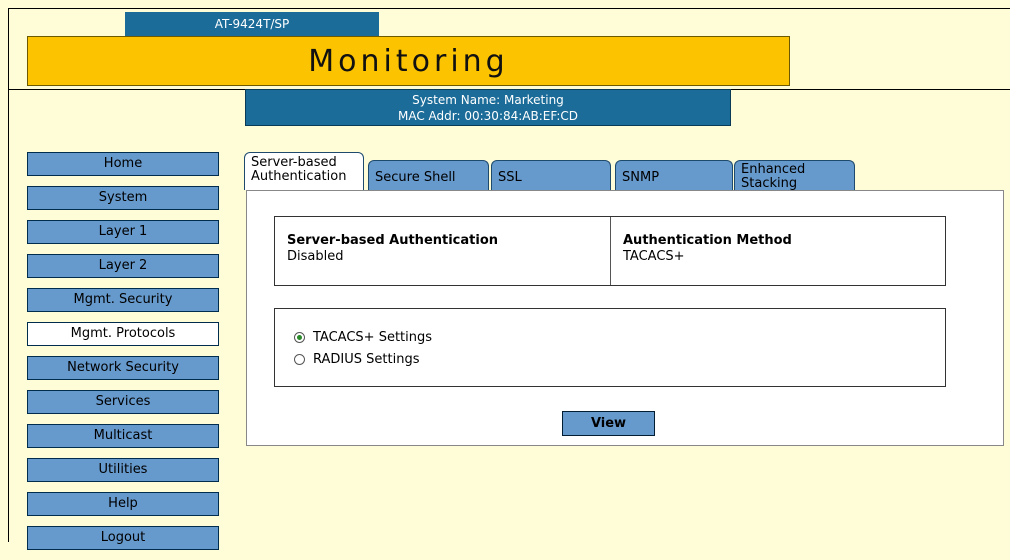 Image resolution: width=1010 pixels, height=560 pixels. I want to click on tab-label-line1: Enhanced, so click(773, 169).